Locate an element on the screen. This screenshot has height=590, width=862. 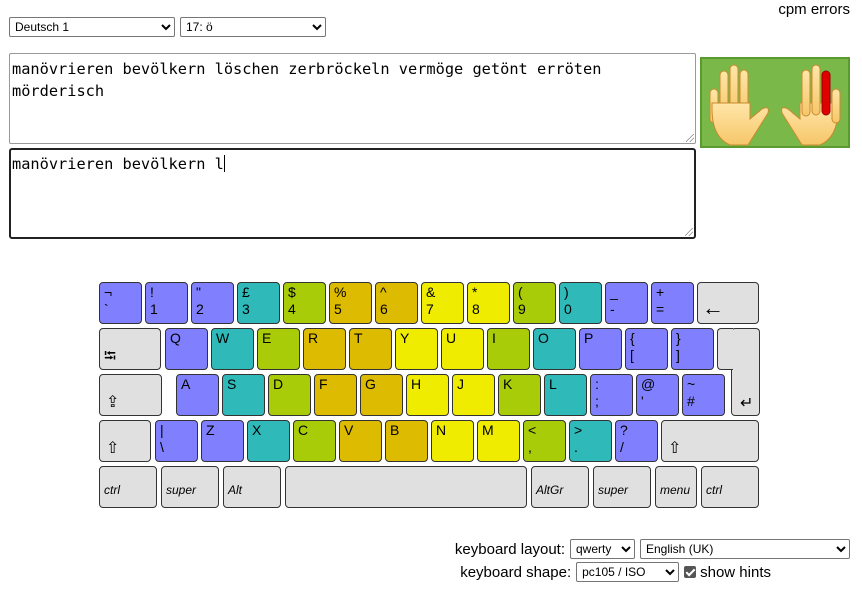
key-enter: ↵ is located at coordinates (745, 395).